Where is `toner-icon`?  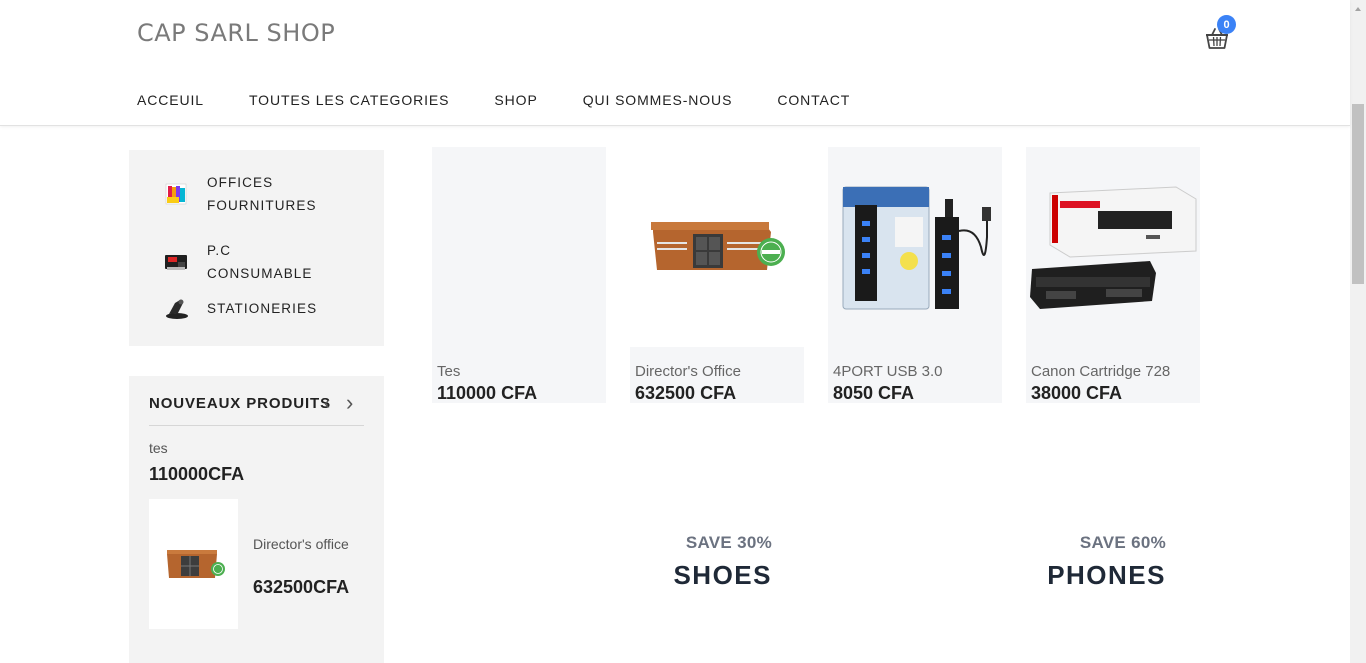 toner-icon is located at coordinates (177, 262).